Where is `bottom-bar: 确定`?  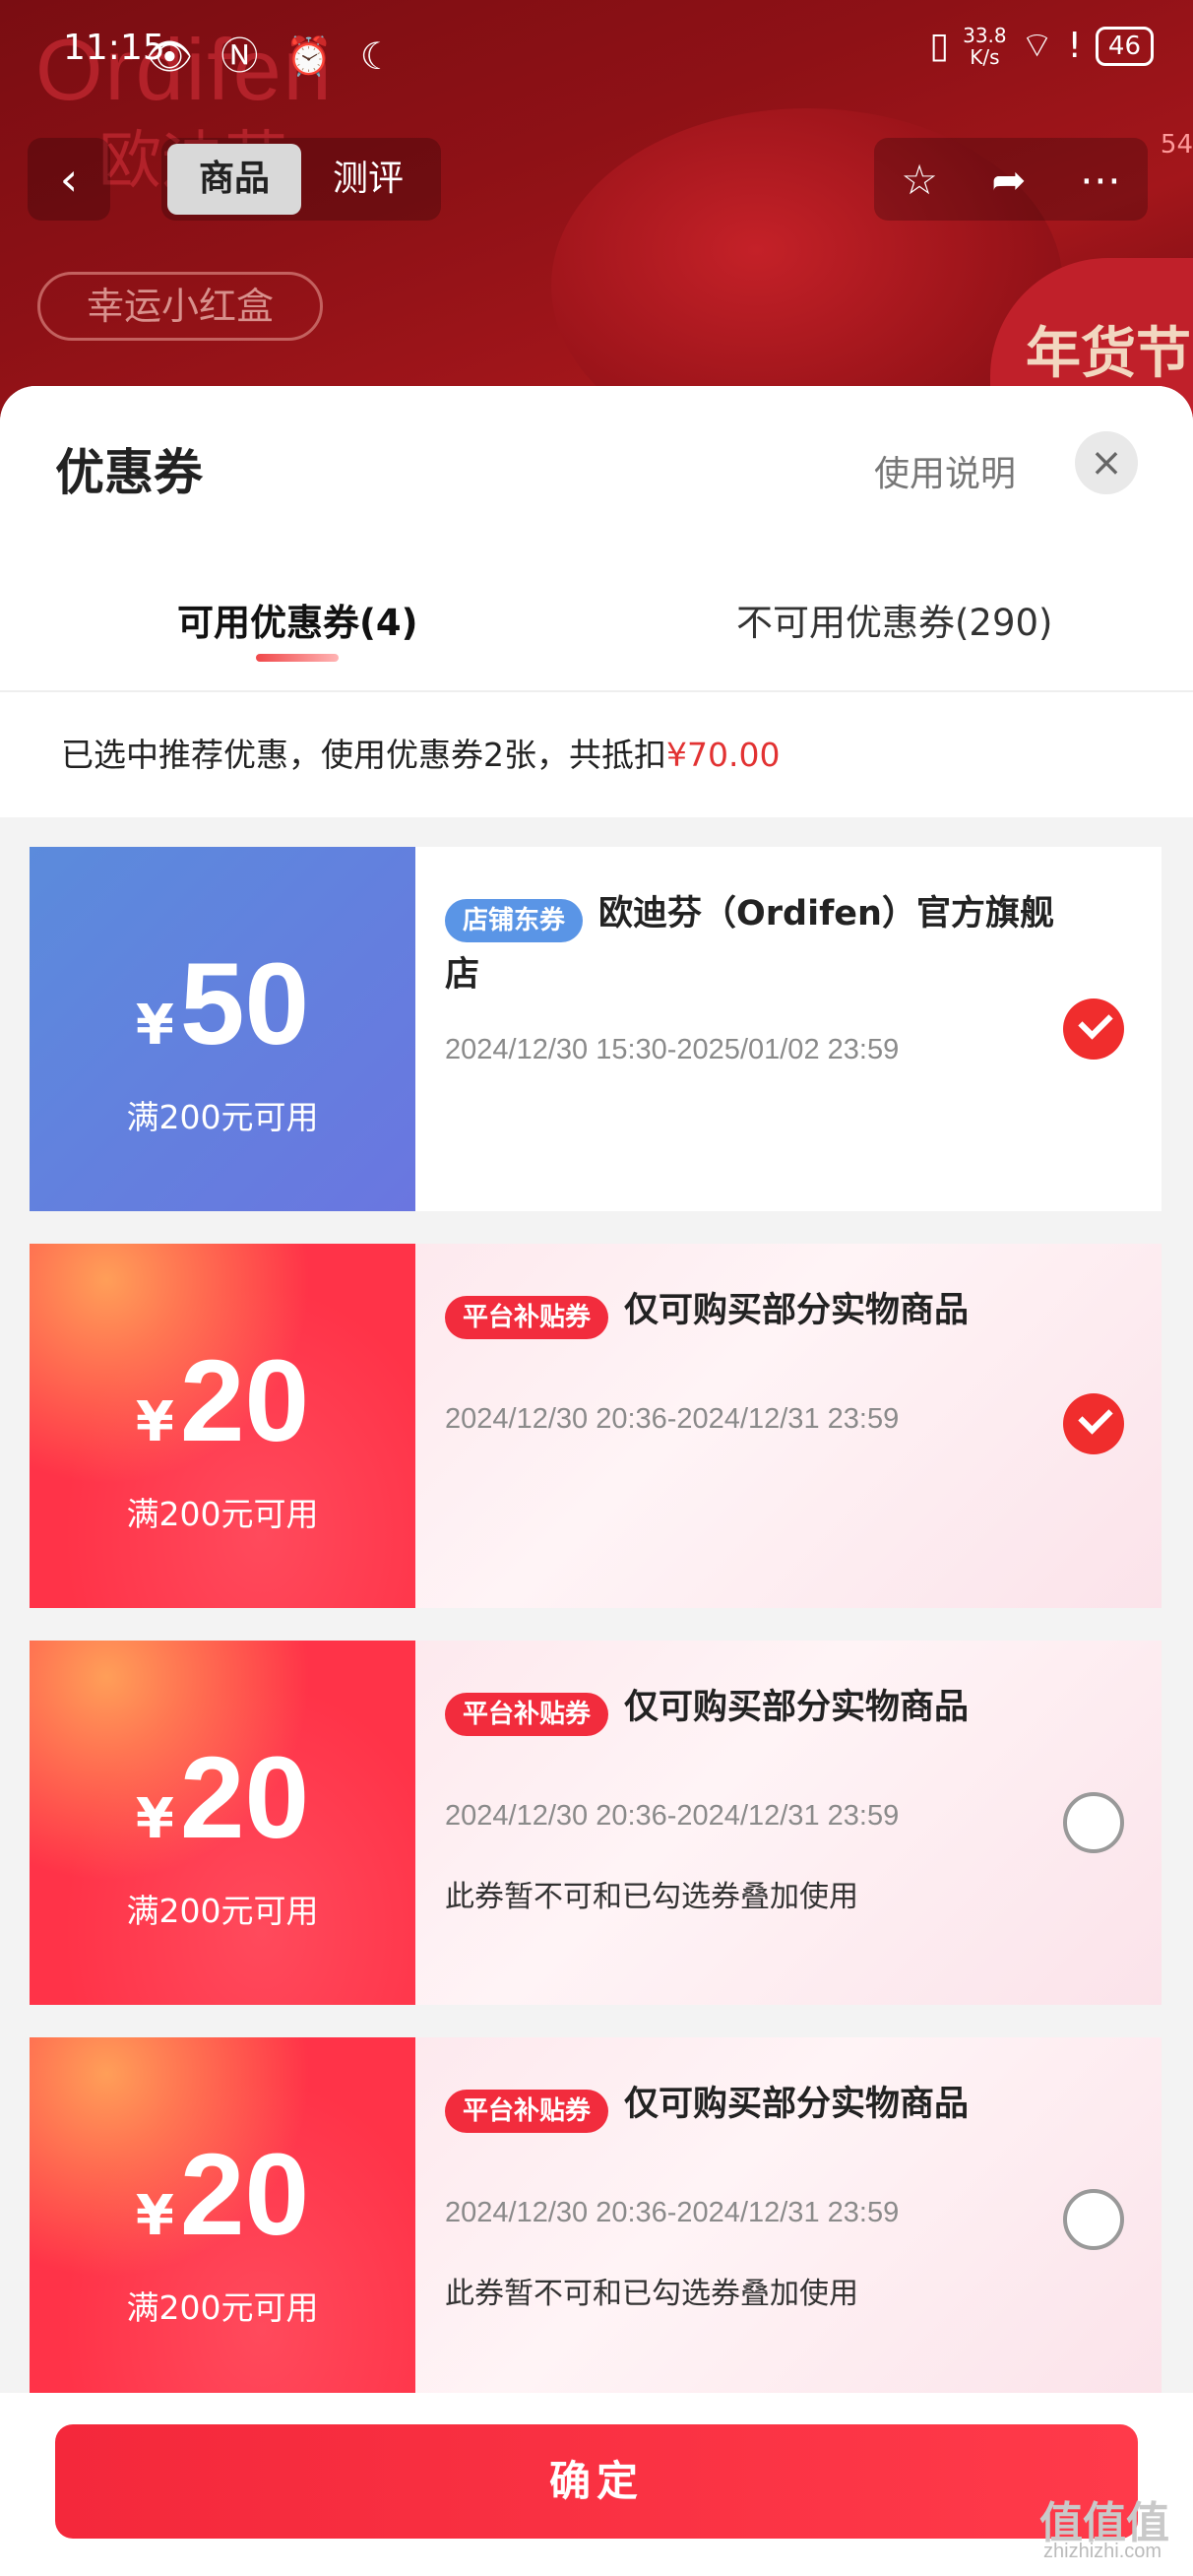
bottom-bar: 确定 is located at coordinates (596, 2484).